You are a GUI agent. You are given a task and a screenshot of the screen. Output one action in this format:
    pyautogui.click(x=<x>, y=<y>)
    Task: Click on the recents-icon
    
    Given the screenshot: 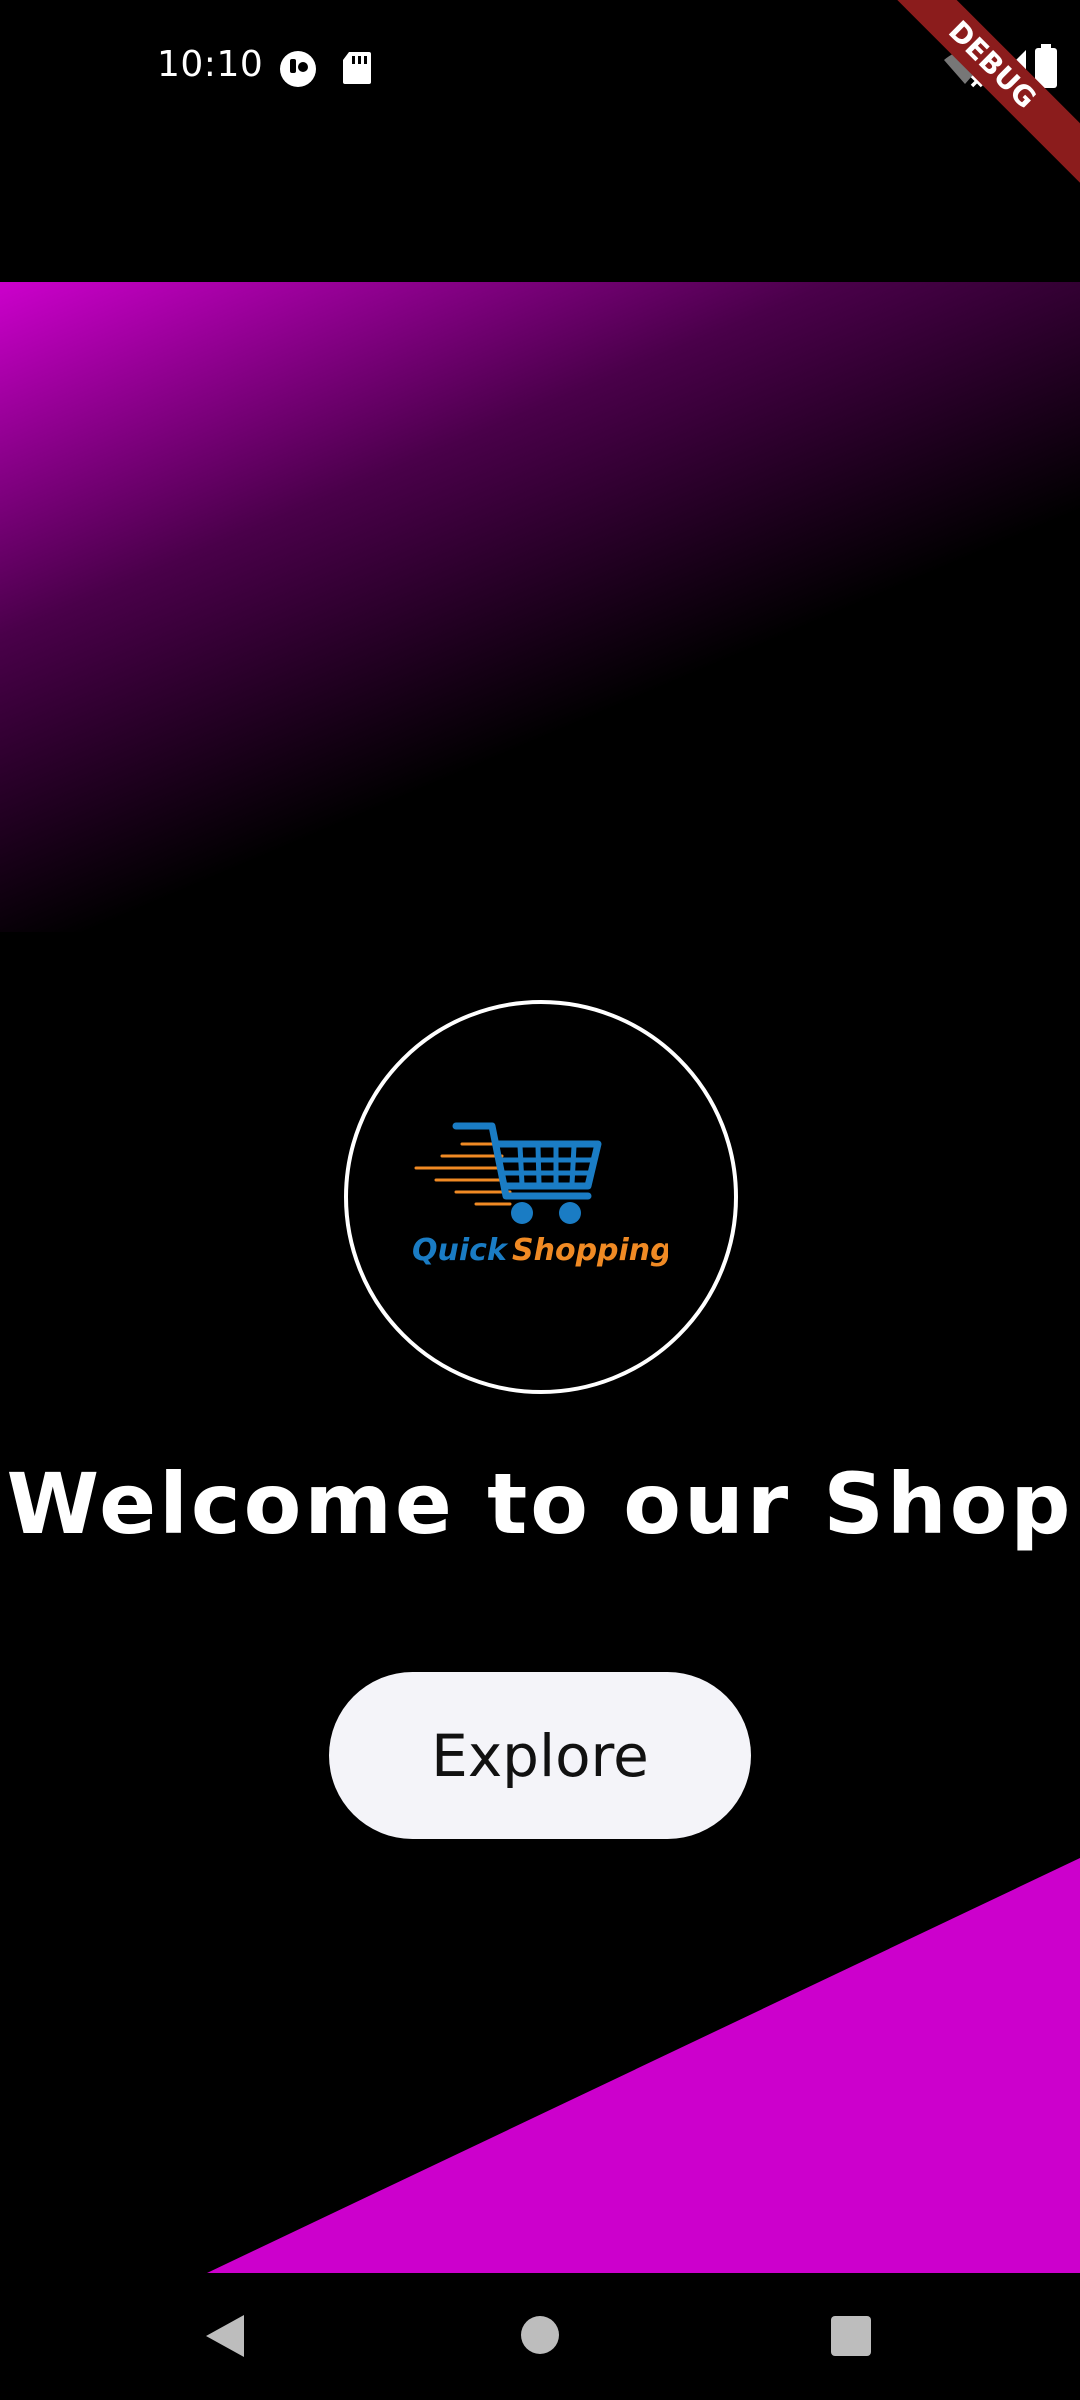 What is the action you would take?
    pyautogui.click(x=851, y=2336)
    